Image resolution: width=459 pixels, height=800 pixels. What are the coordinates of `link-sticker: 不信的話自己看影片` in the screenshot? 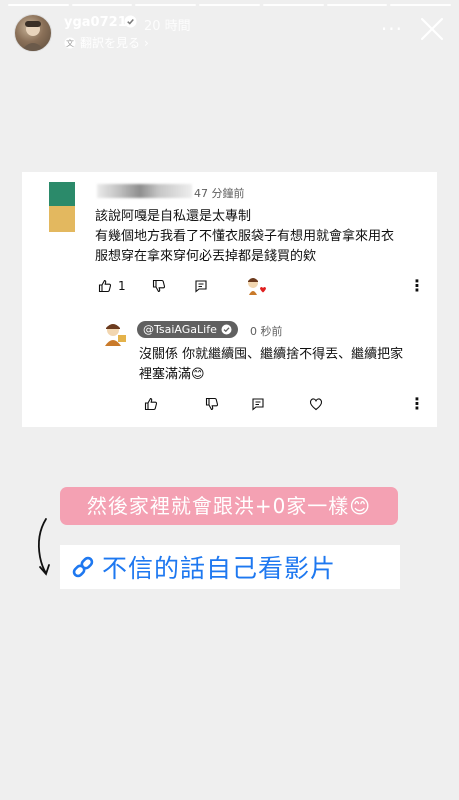 It's located at (230, 567).